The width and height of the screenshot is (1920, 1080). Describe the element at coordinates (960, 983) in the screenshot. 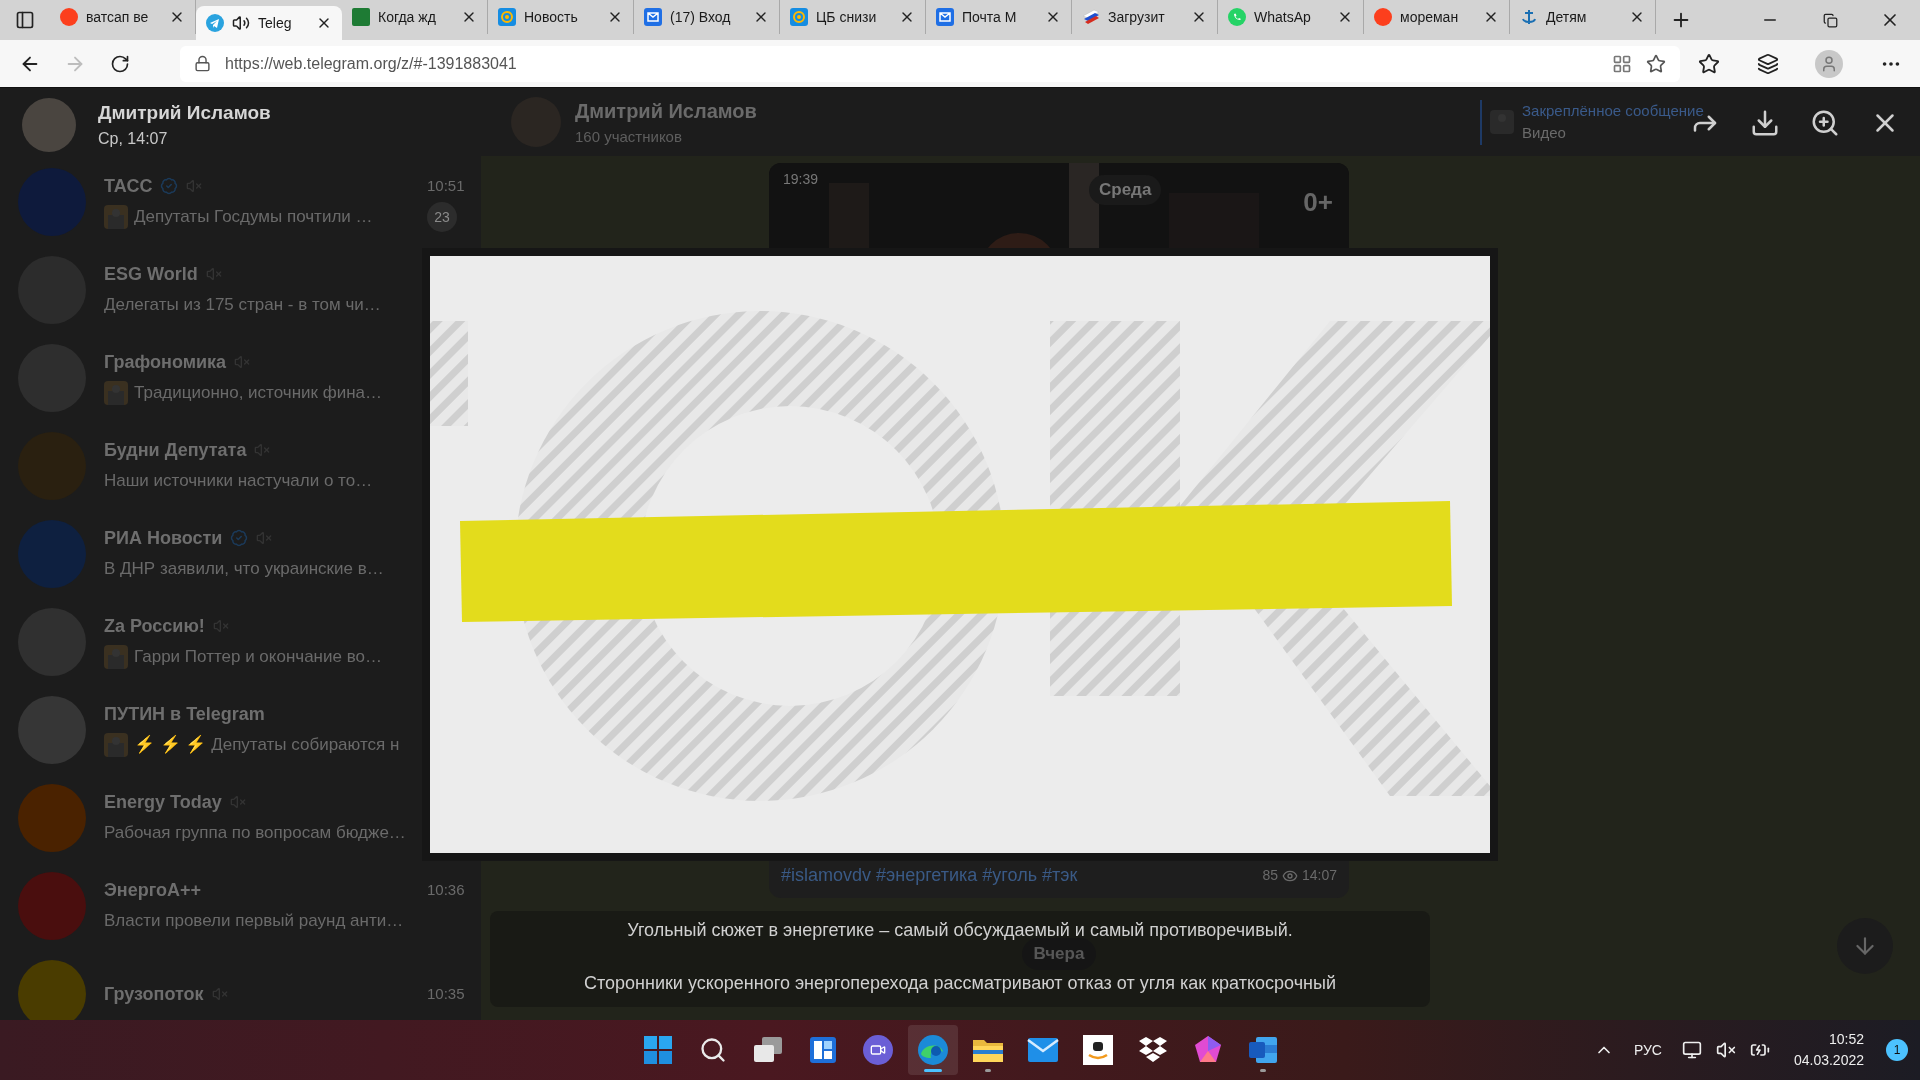

I see `caption-paragraph: Сторонники ускоренного энергоперехода рассматривают отказ от угля как краткосрочный` at that location.